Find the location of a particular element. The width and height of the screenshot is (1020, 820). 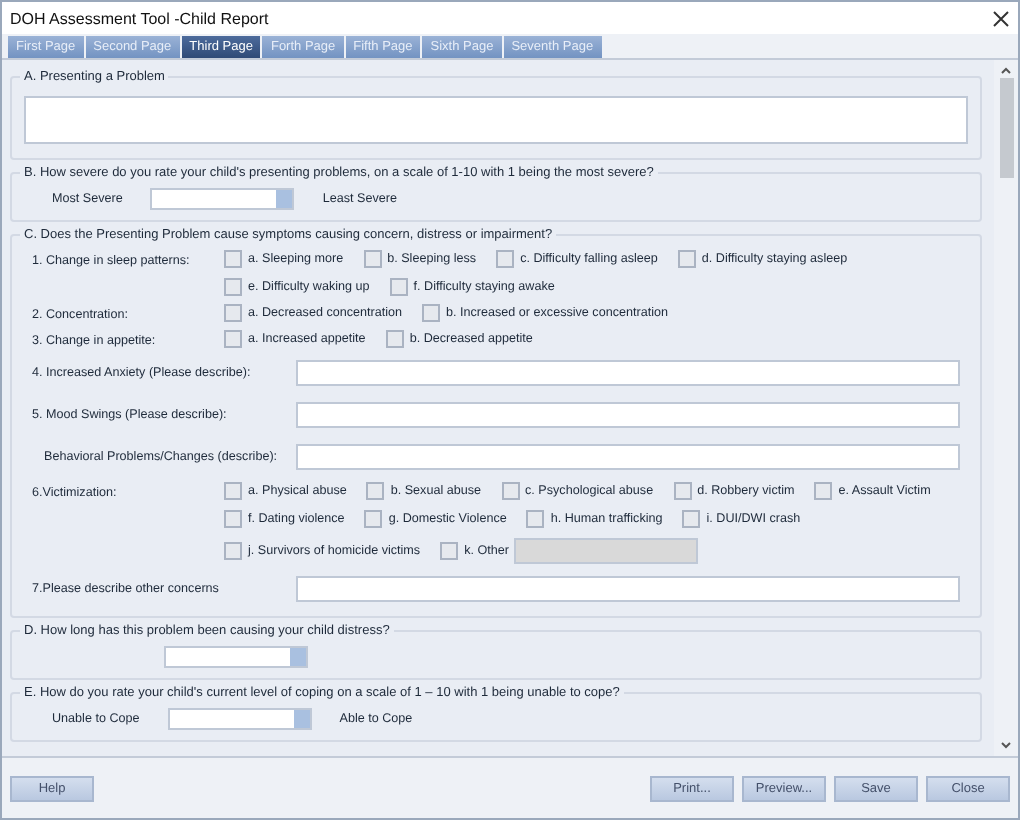

scroll-up-icon is located at coordinates (1006, 70).